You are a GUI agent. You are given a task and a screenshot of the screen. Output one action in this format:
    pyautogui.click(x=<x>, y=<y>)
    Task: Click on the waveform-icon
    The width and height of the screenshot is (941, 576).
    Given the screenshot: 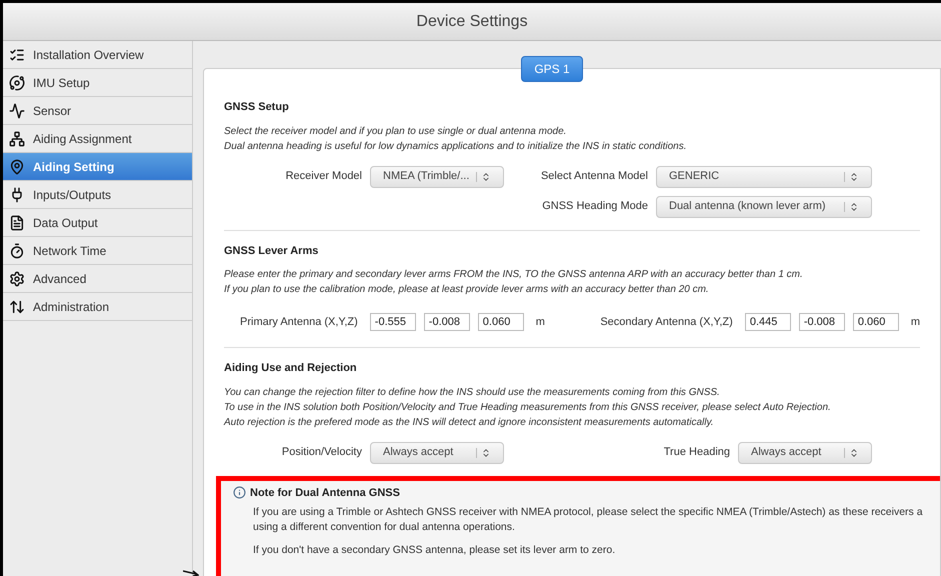 What is the action you would take?
    pyautogui.click(x=17, y=110)
    